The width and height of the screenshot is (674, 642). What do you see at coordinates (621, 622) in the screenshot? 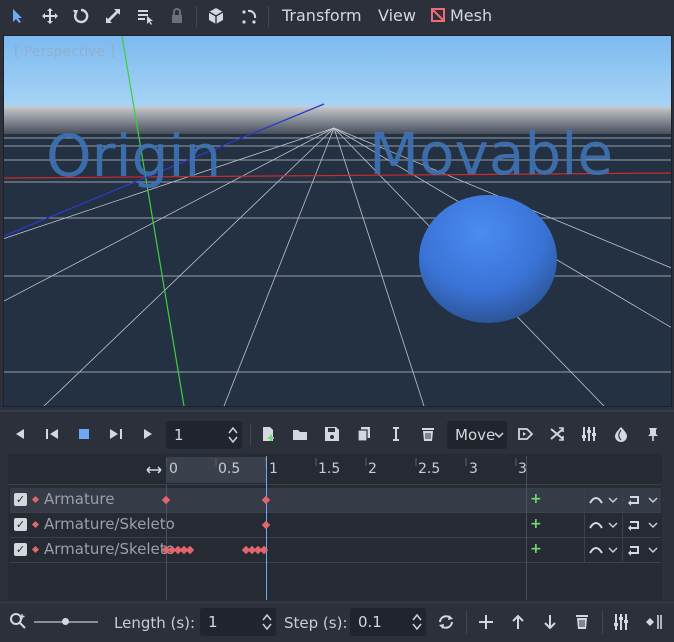
I see `track-tools-icon` at bounding box center [621, 622].